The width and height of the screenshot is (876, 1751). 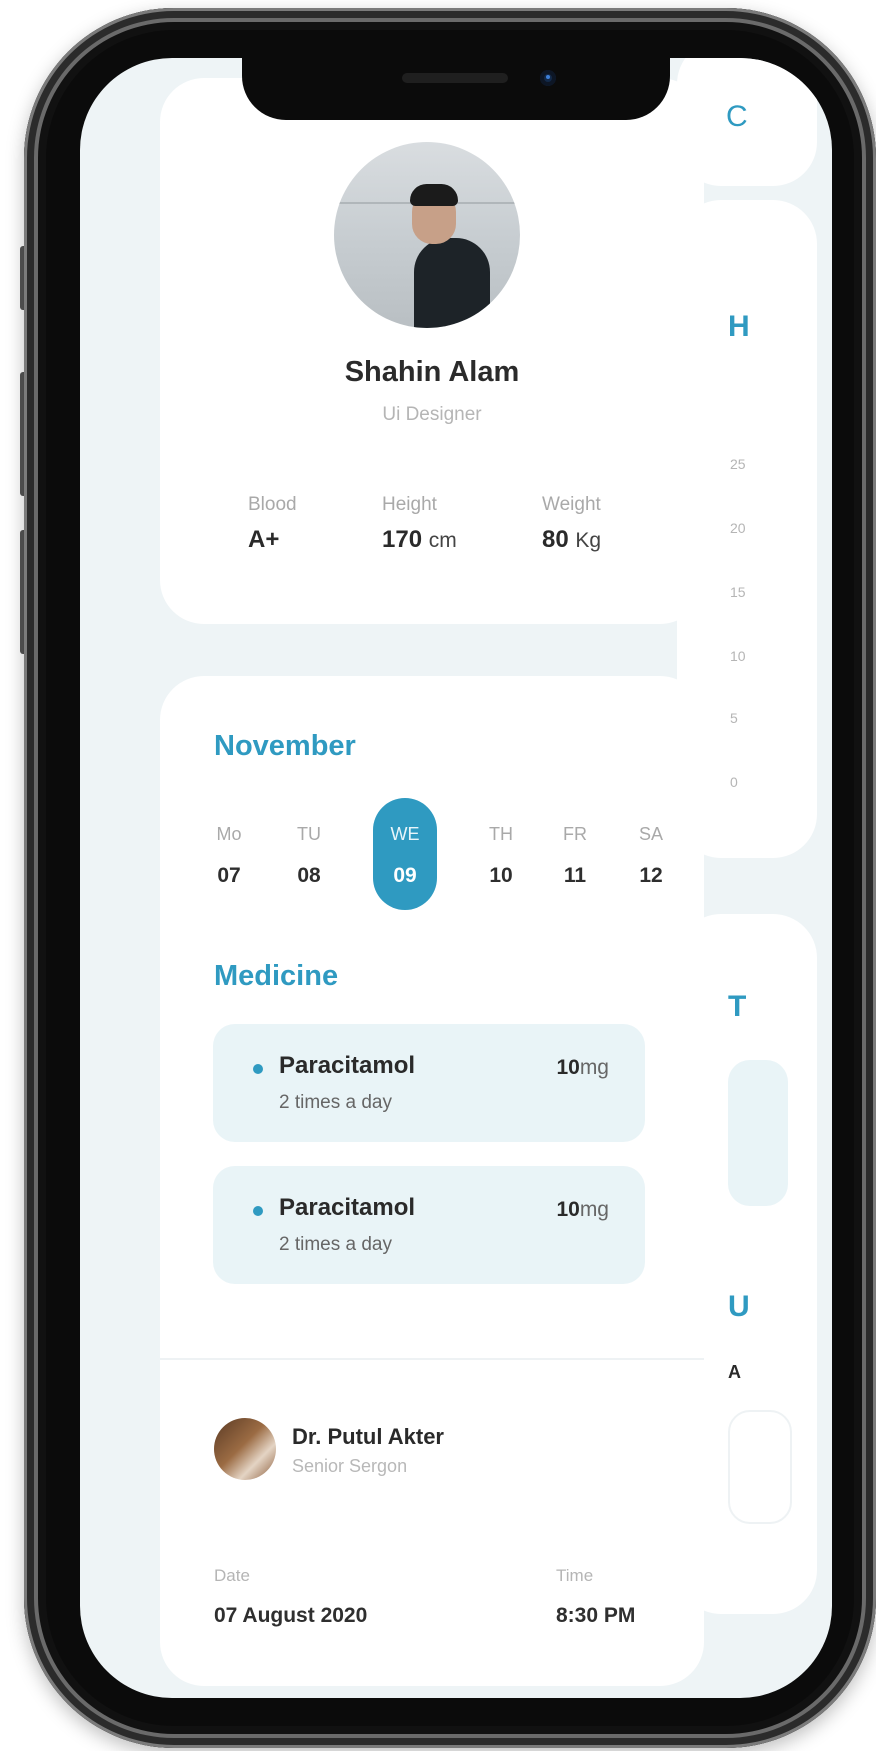 I want to click on calendar-month-title: November, so click(x=285, y=746).